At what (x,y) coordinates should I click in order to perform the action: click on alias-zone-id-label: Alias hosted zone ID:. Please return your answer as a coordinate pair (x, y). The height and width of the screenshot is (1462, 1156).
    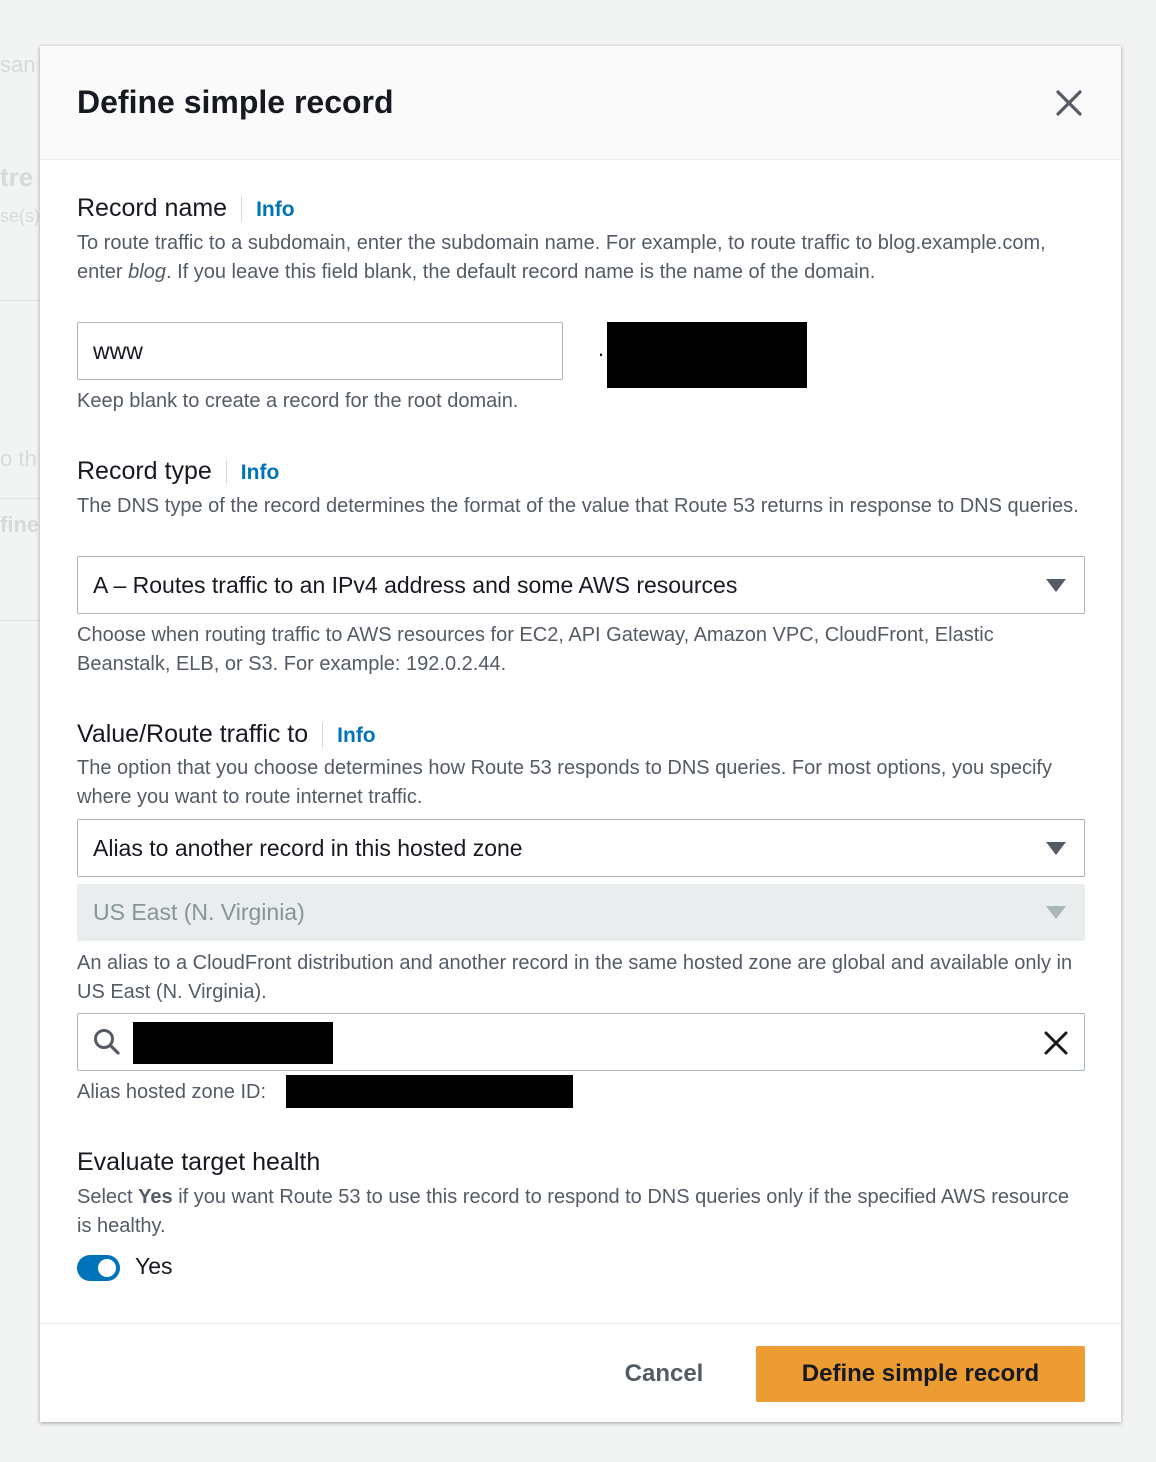
    Looking at the image, I should click on (171, 1092).